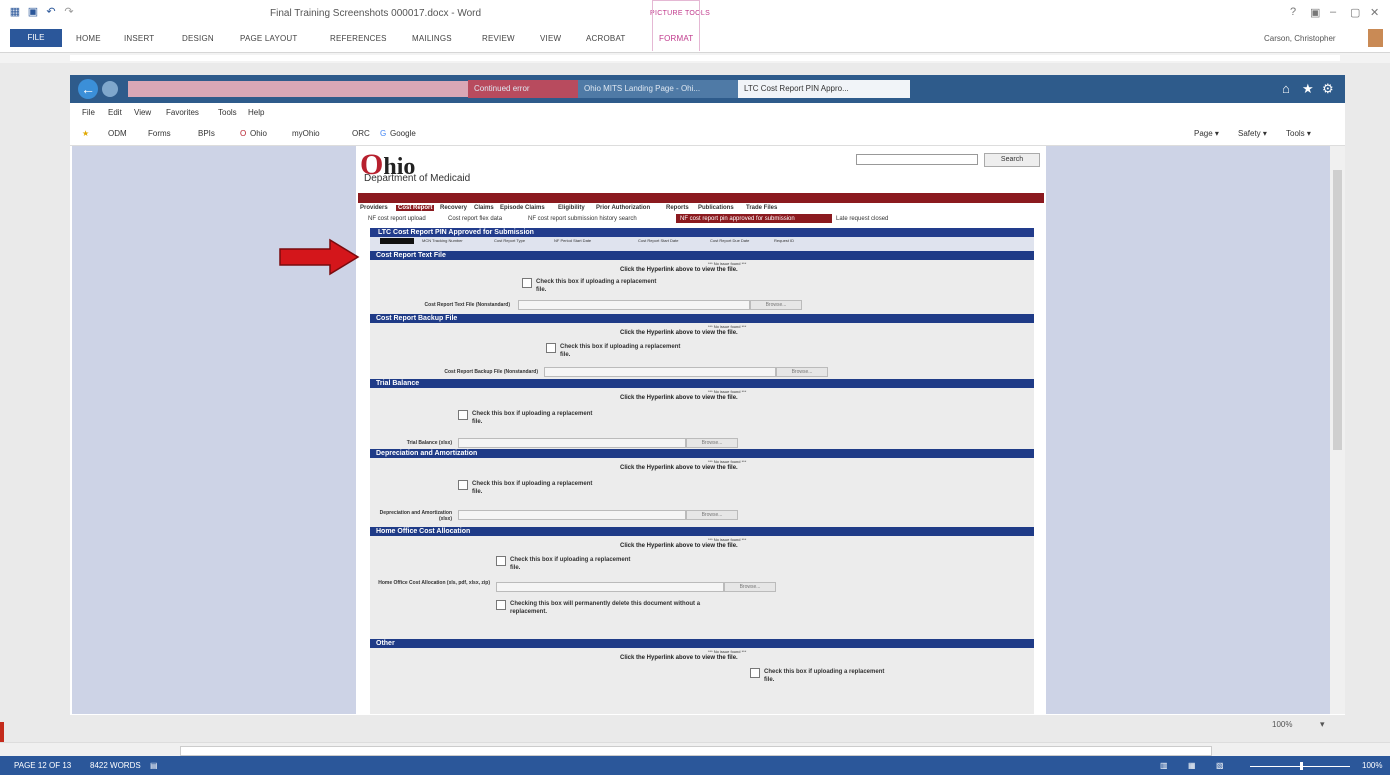  Describe the element at coordinates (1282, 724) in the screenshot. I see `zoom-level: 100%` at that location.